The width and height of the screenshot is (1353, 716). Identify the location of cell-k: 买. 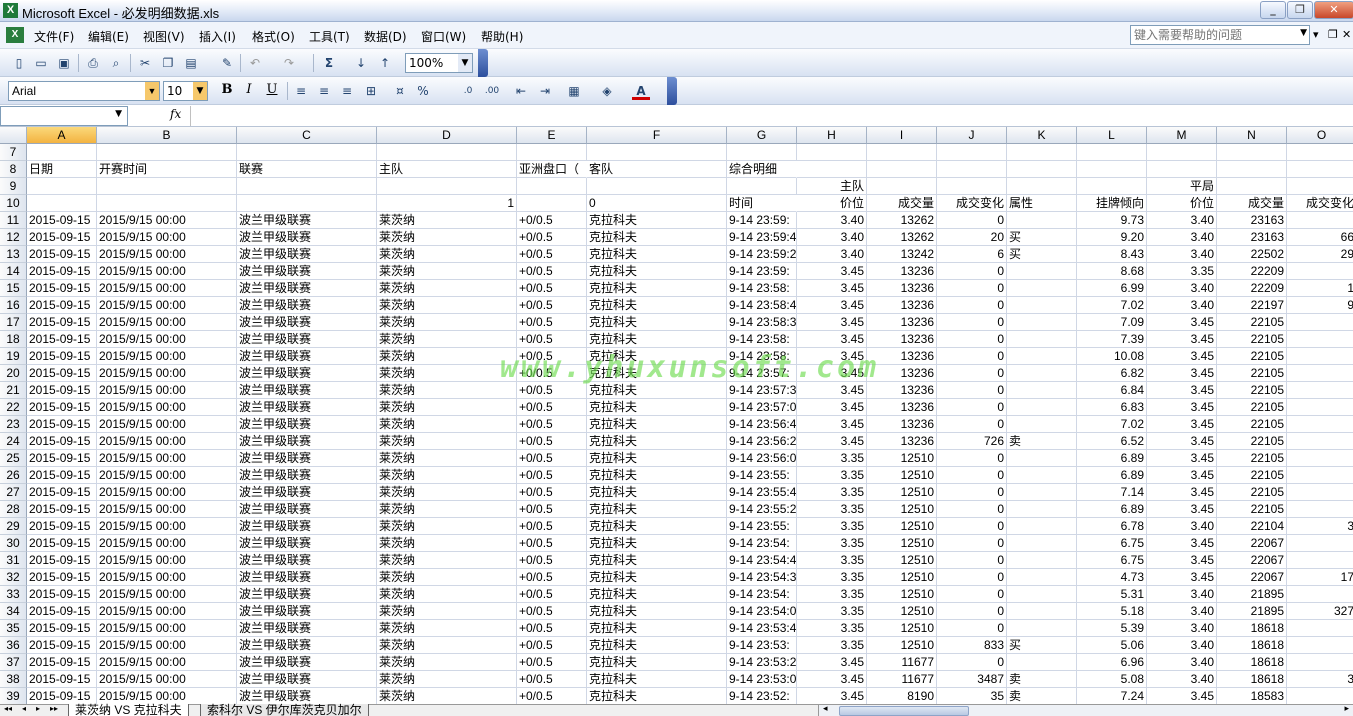
(1042, 254).